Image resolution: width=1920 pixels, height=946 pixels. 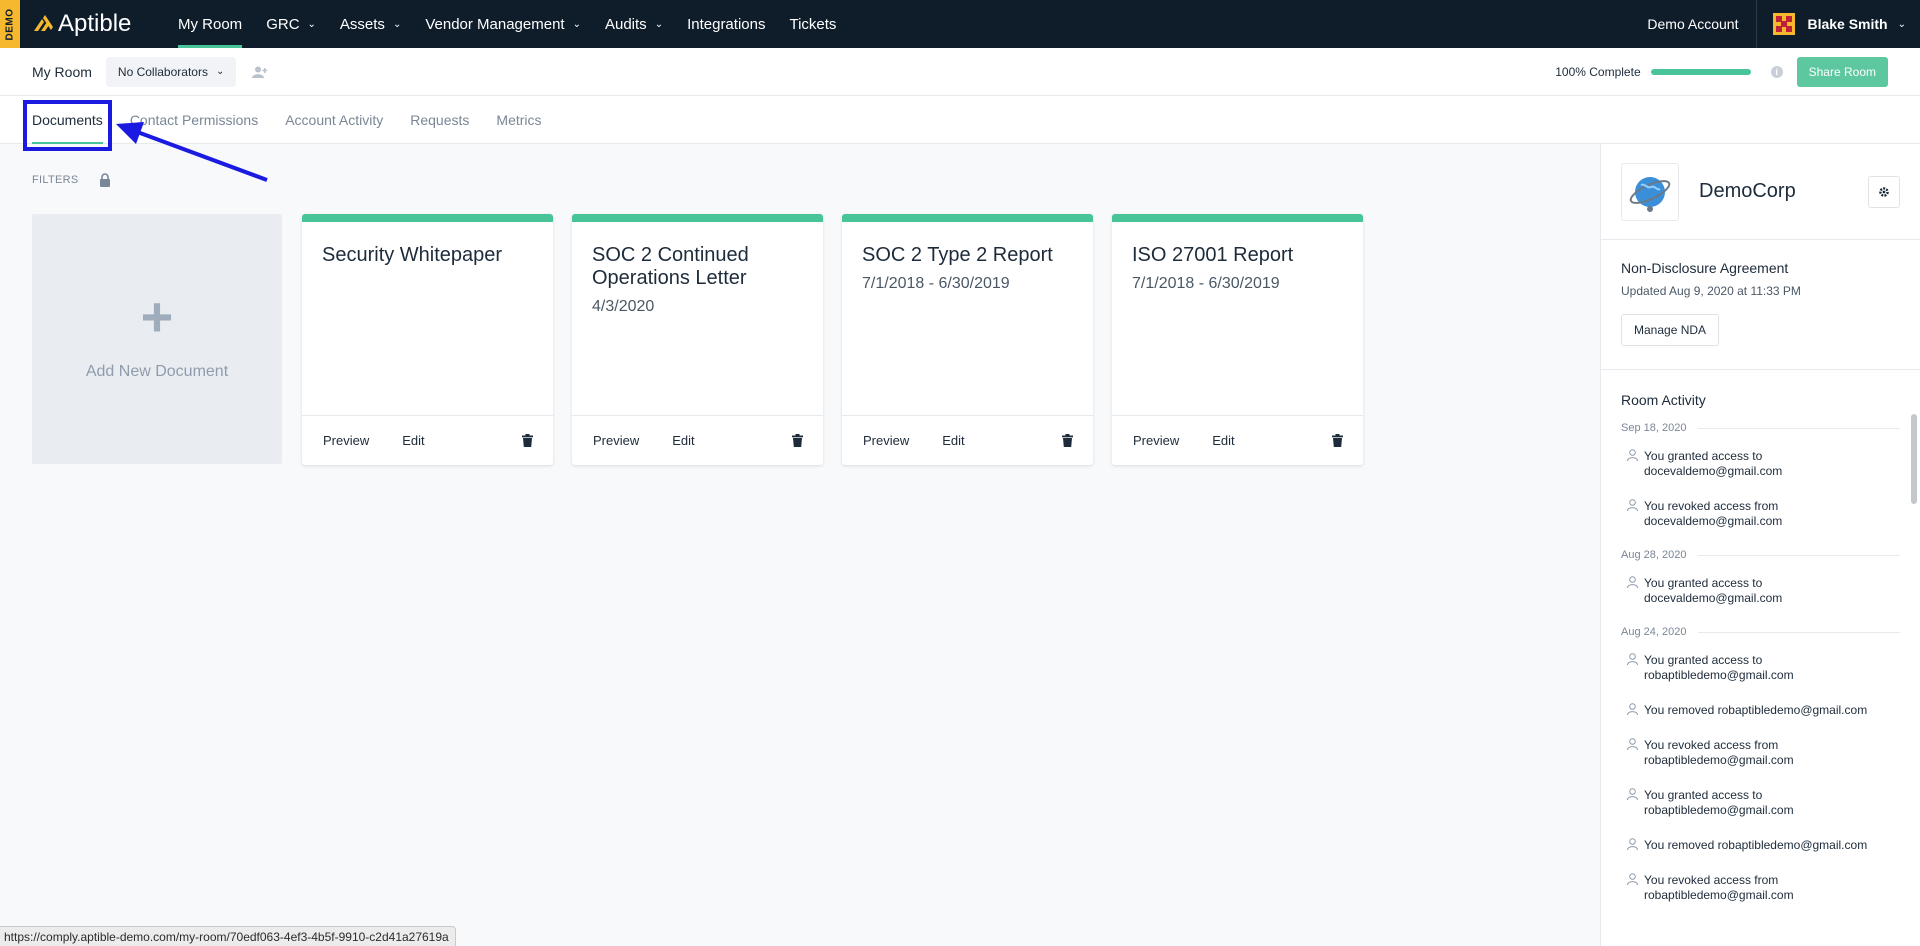 What do you see at coordinates (812, 24) in the screenshot?
I see `nav-tickets: Tickets` at bounding box center [812, 24].